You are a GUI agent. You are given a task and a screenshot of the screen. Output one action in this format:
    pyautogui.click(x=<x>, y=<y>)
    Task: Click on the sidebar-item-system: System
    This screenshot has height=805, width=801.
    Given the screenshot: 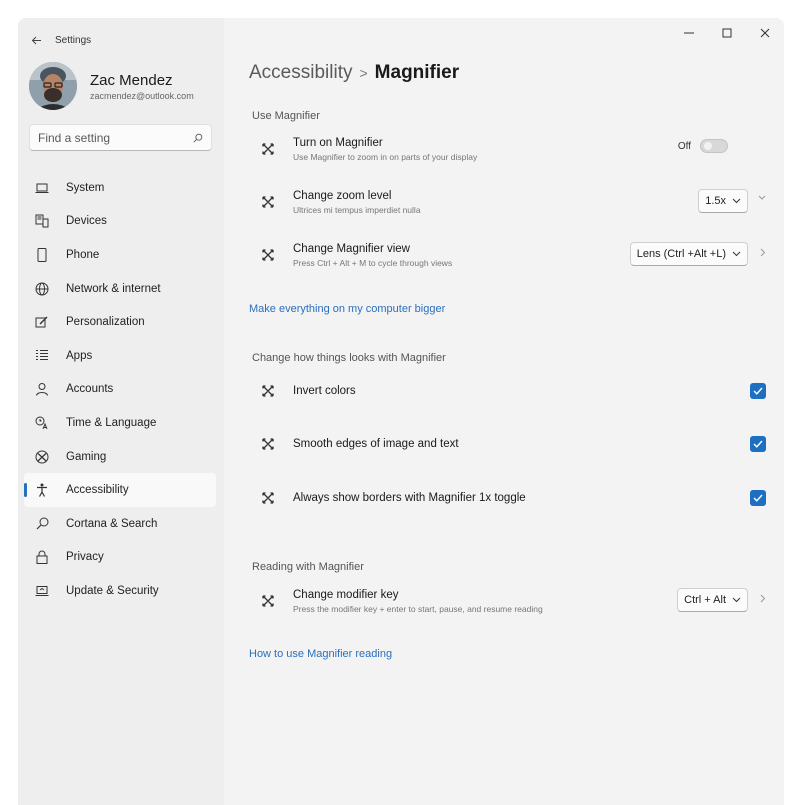 What is the action you would take?
    pyautogui.click(x=120, y=188)
    